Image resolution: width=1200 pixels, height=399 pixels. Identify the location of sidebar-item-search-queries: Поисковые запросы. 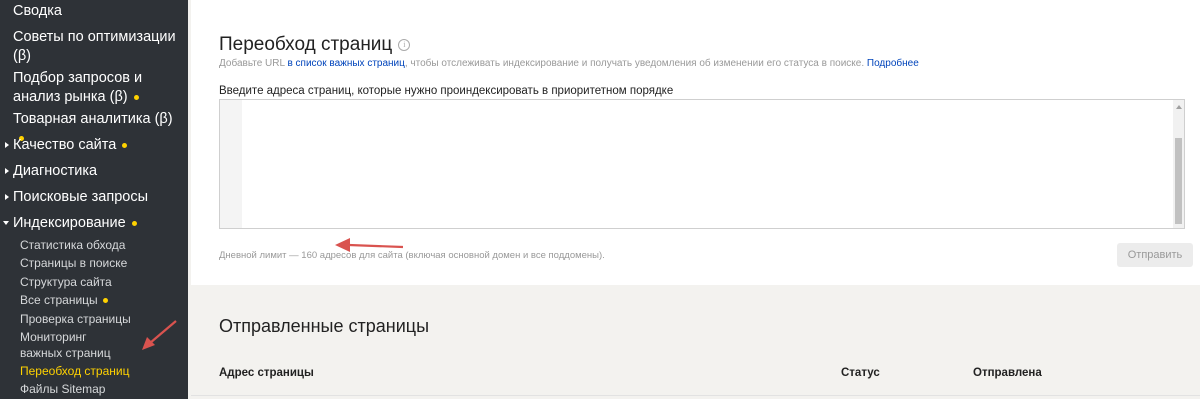
(91, 197).